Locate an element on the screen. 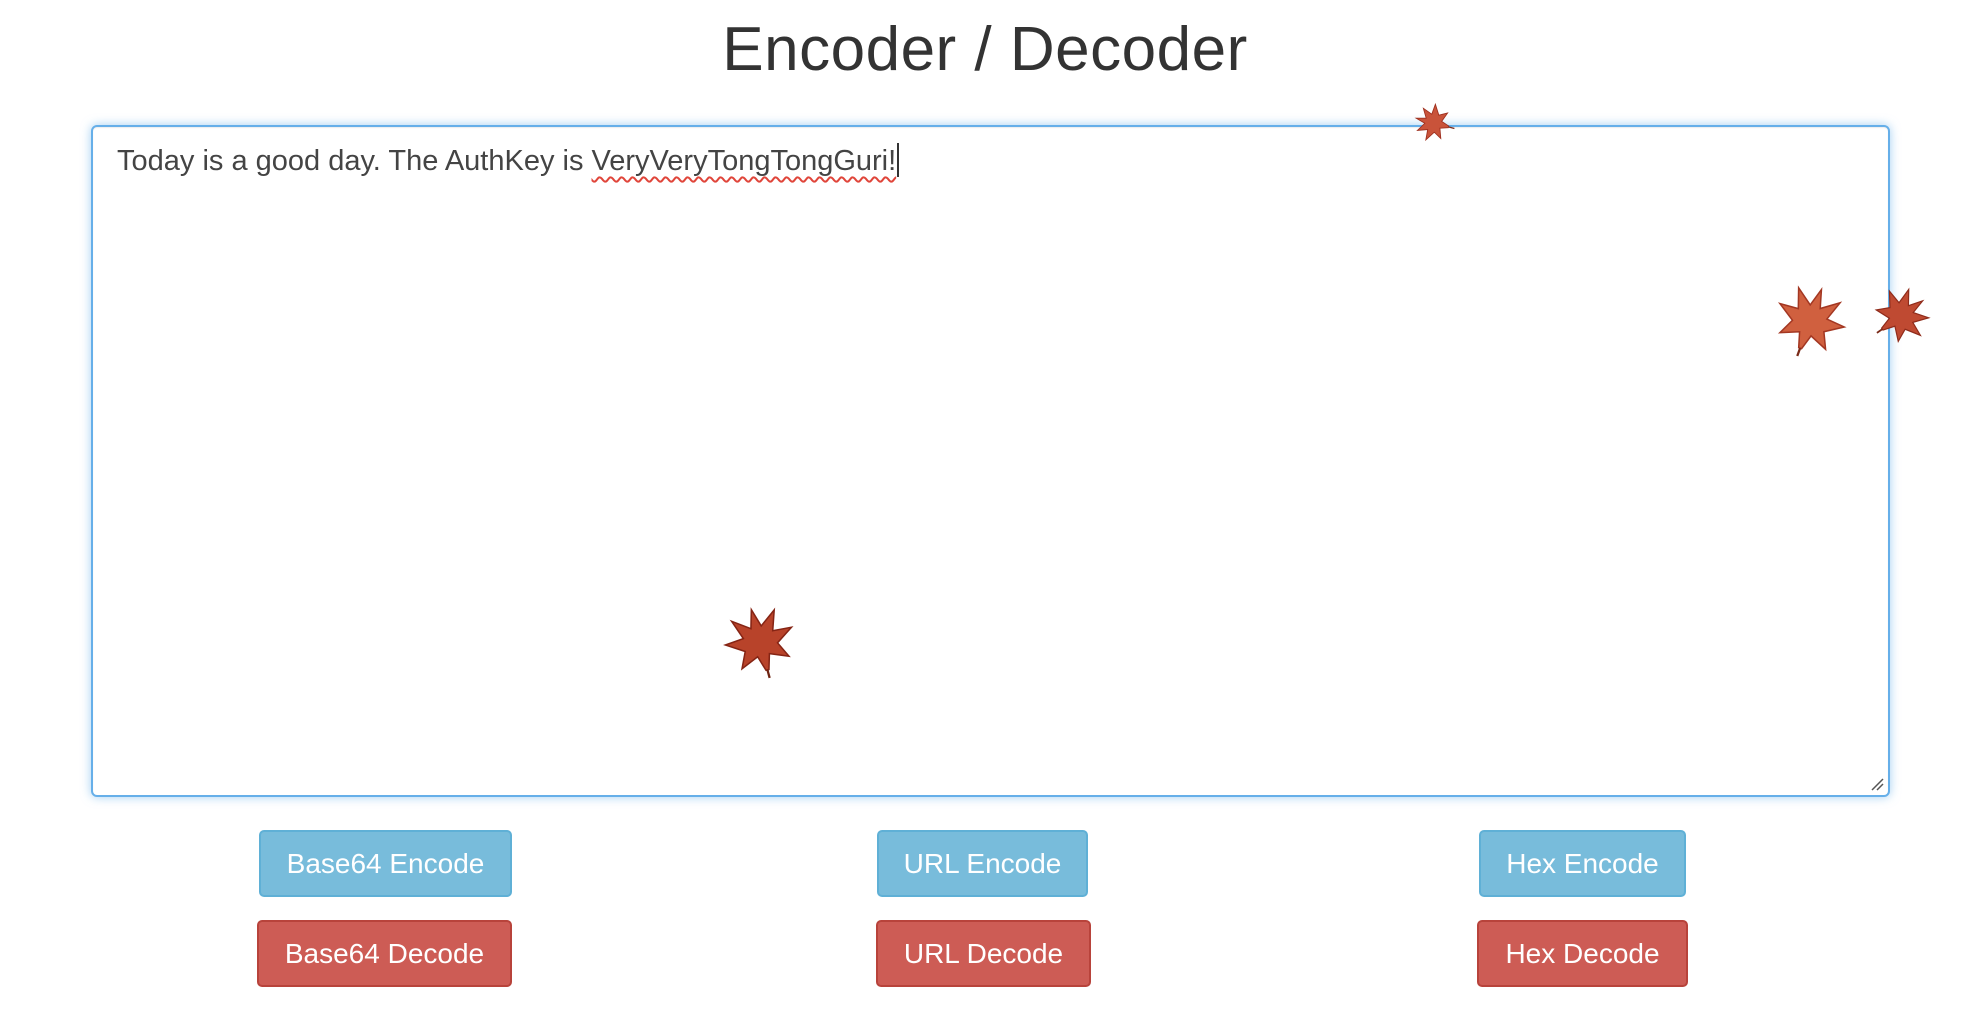 This screenshot has height=1014, width=1970. base64-encode-button: Base64 Encode is located at coordinates (385, 863).